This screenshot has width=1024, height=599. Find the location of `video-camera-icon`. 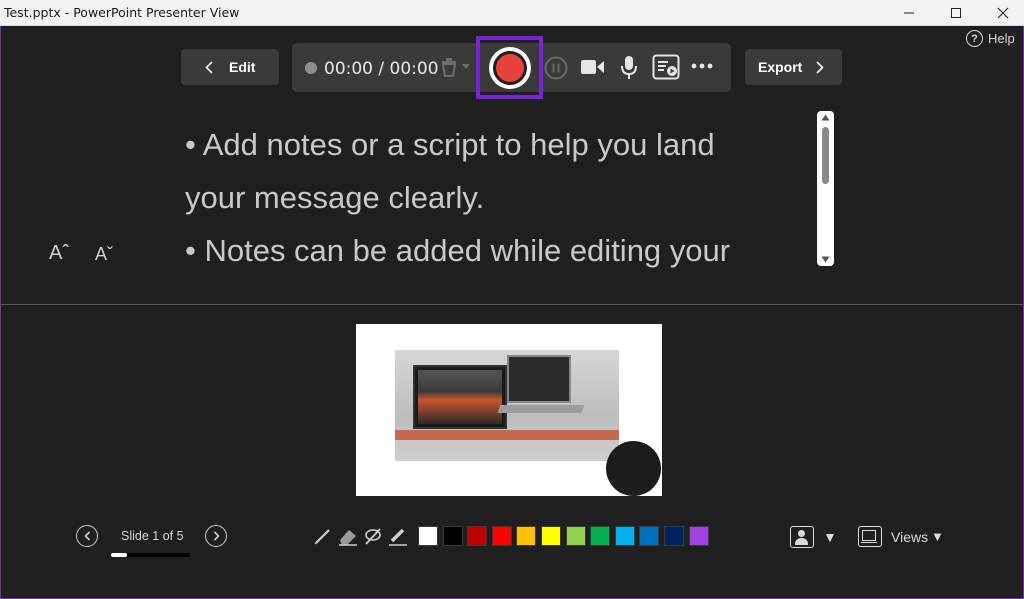

video-camera-icon is located at coordinates (592, 67).